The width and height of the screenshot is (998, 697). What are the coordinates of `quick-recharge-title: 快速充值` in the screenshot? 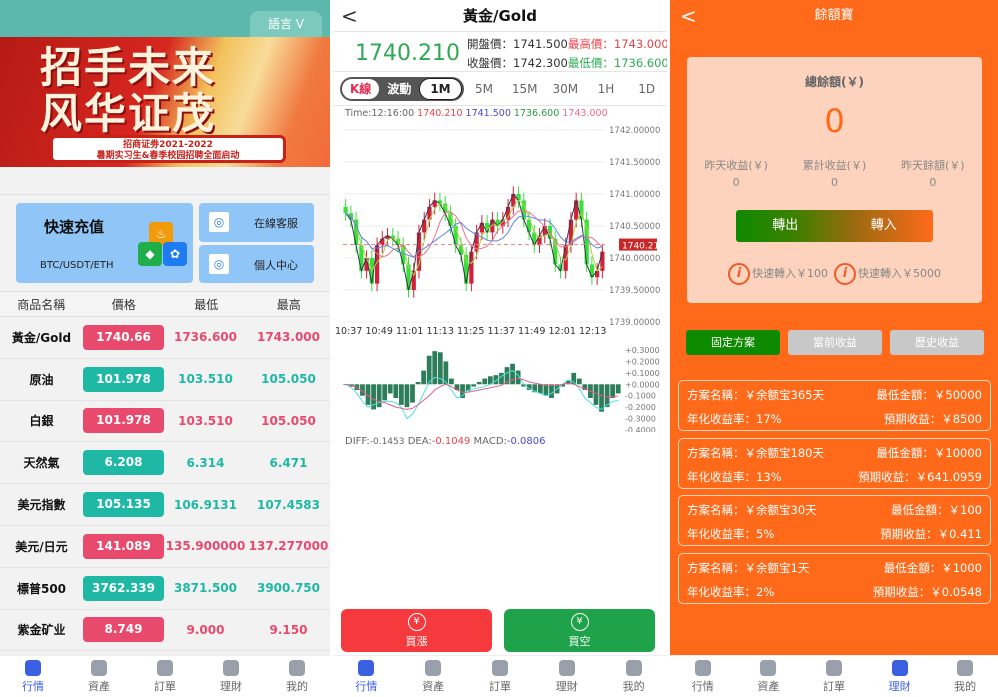 It's located at (74, 227).